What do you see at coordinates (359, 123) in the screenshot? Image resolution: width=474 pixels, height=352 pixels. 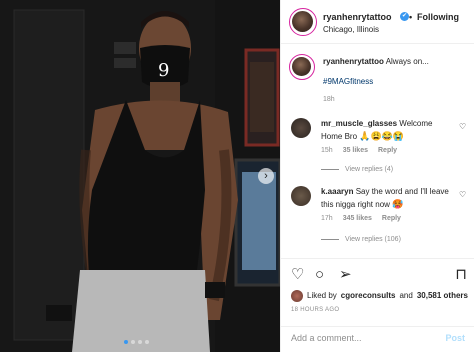 I see `comment-1-username: mr_muscle_glasses` at bounding box center [359, 123].